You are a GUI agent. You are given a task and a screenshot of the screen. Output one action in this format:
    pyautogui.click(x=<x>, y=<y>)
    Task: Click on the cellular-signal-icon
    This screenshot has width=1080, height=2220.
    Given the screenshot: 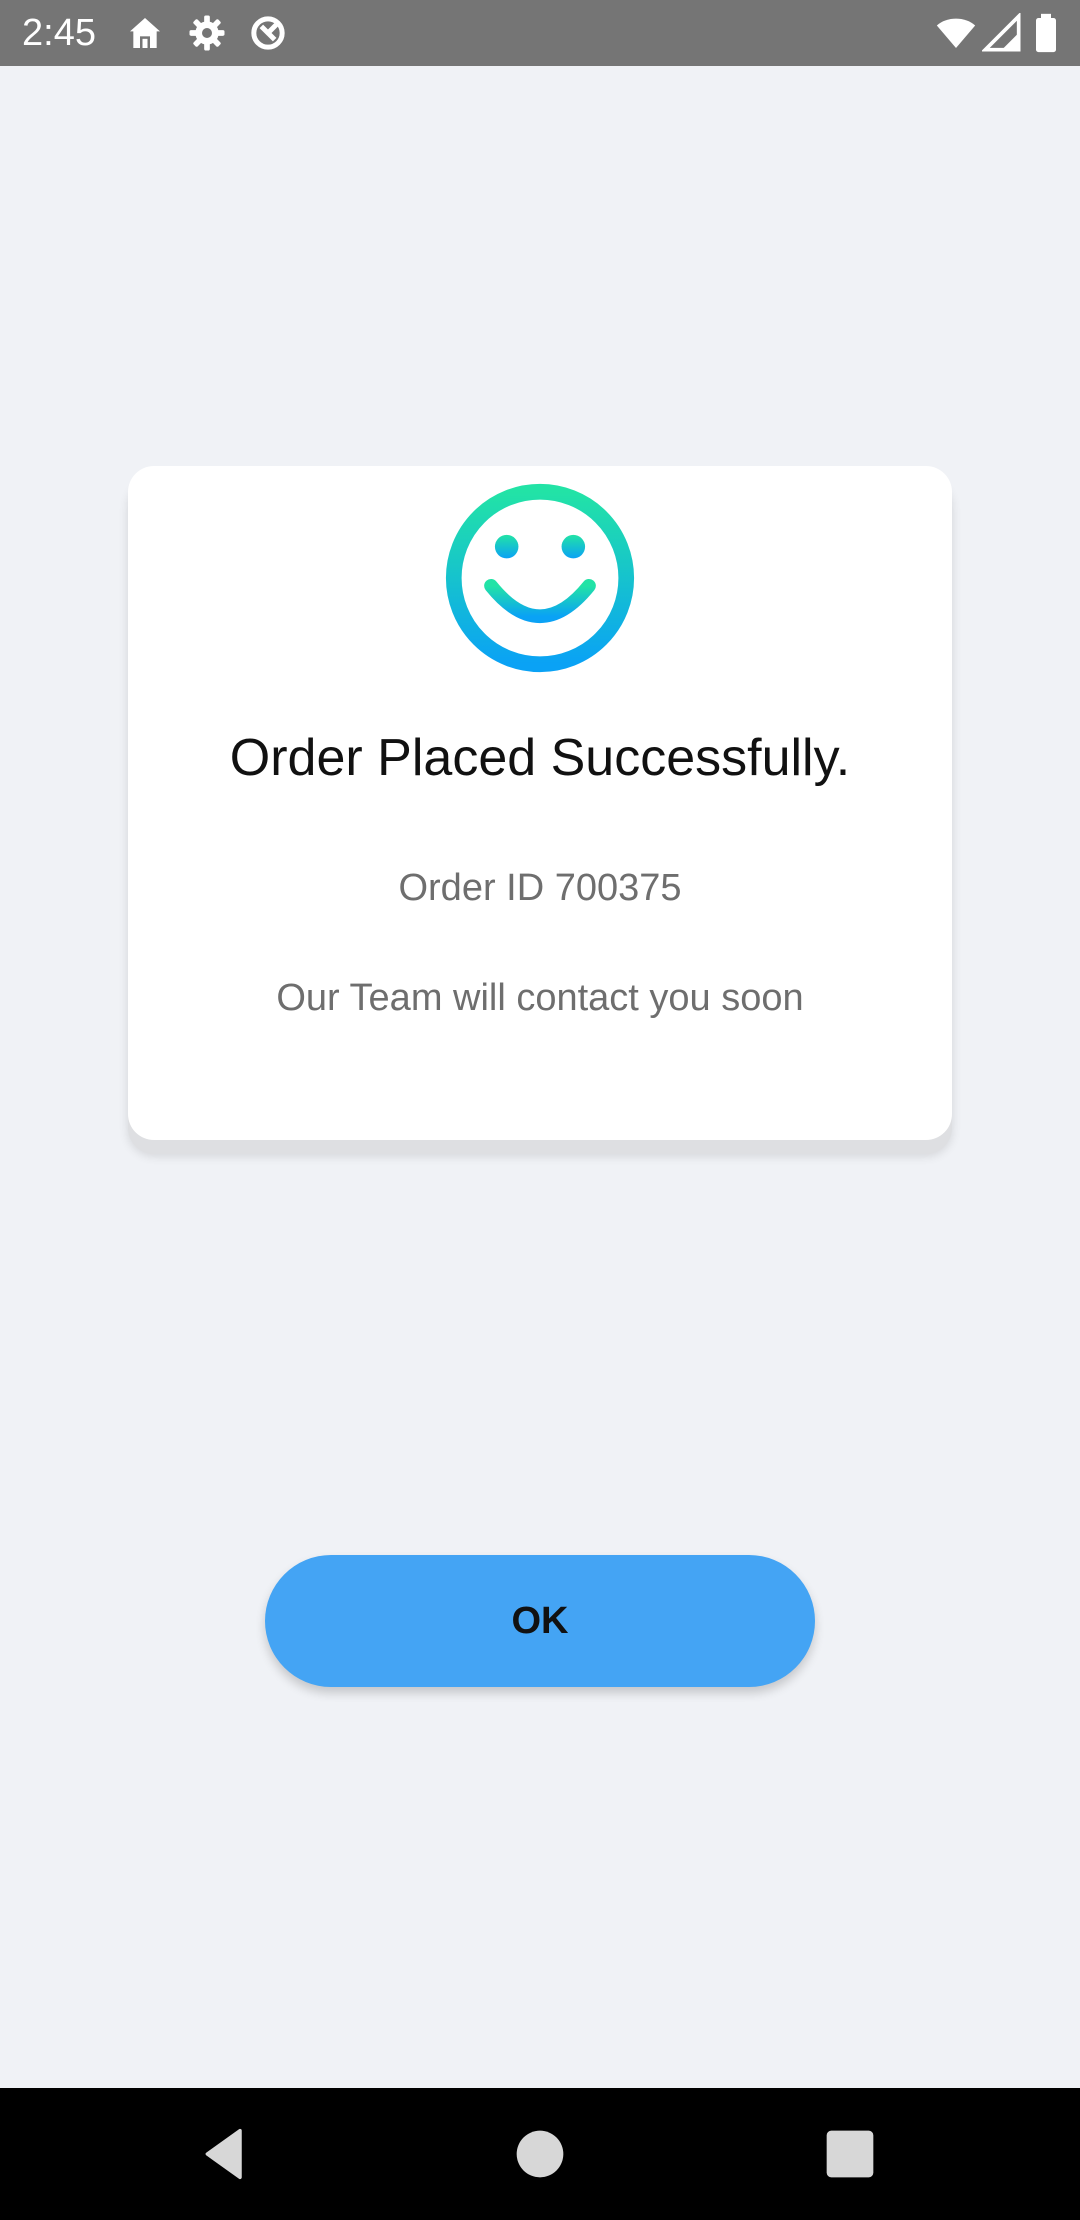 What is the action you would take?
    pyautogui.click(x=1001, y=32)
    